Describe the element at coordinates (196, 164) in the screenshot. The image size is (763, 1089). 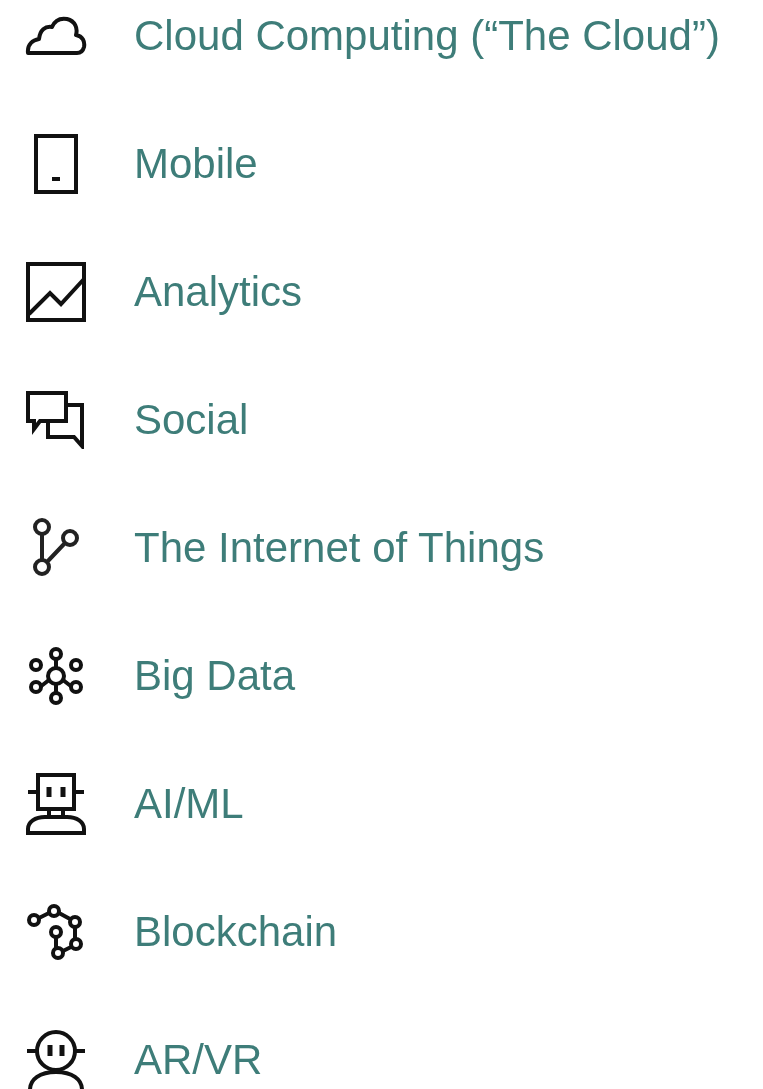
I see `topic-label: Mobile` at that location.